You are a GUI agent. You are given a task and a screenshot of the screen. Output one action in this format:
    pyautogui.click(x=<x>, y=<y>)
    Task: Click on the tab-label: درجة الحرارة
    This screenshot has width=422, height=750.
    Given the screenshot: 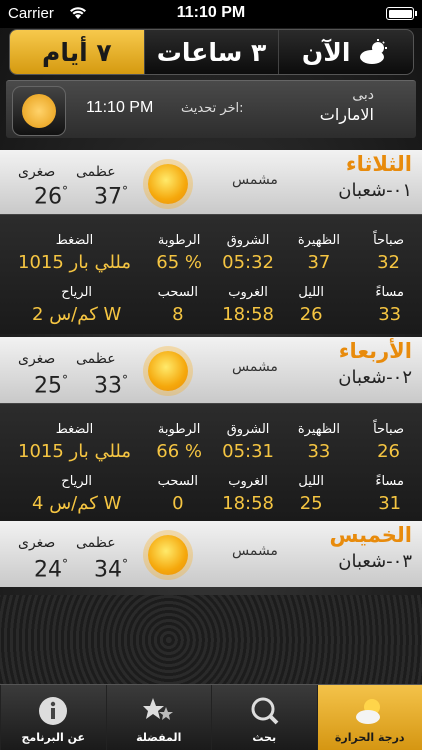 What is the action you would take?
    pyautogui.click(x=369, y=737)
    